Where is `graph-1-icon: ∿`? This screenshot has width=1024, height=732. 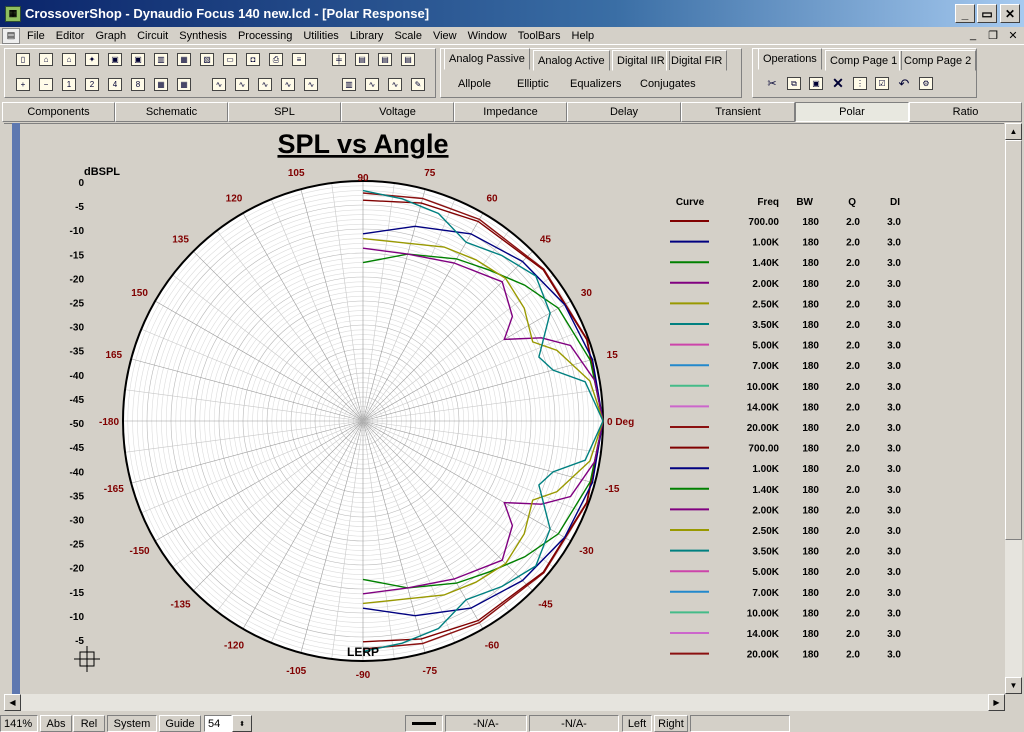
graph-1-icon: ∿ is located at coordinates (219, 84).